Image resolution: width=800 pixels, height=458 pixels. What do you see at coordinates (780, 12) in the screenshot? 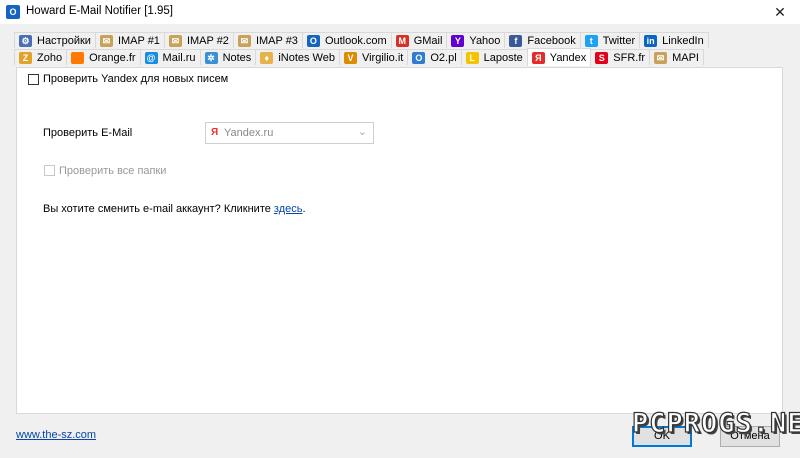
I see `close-icon: ✕` at bounding box center [780, 12].